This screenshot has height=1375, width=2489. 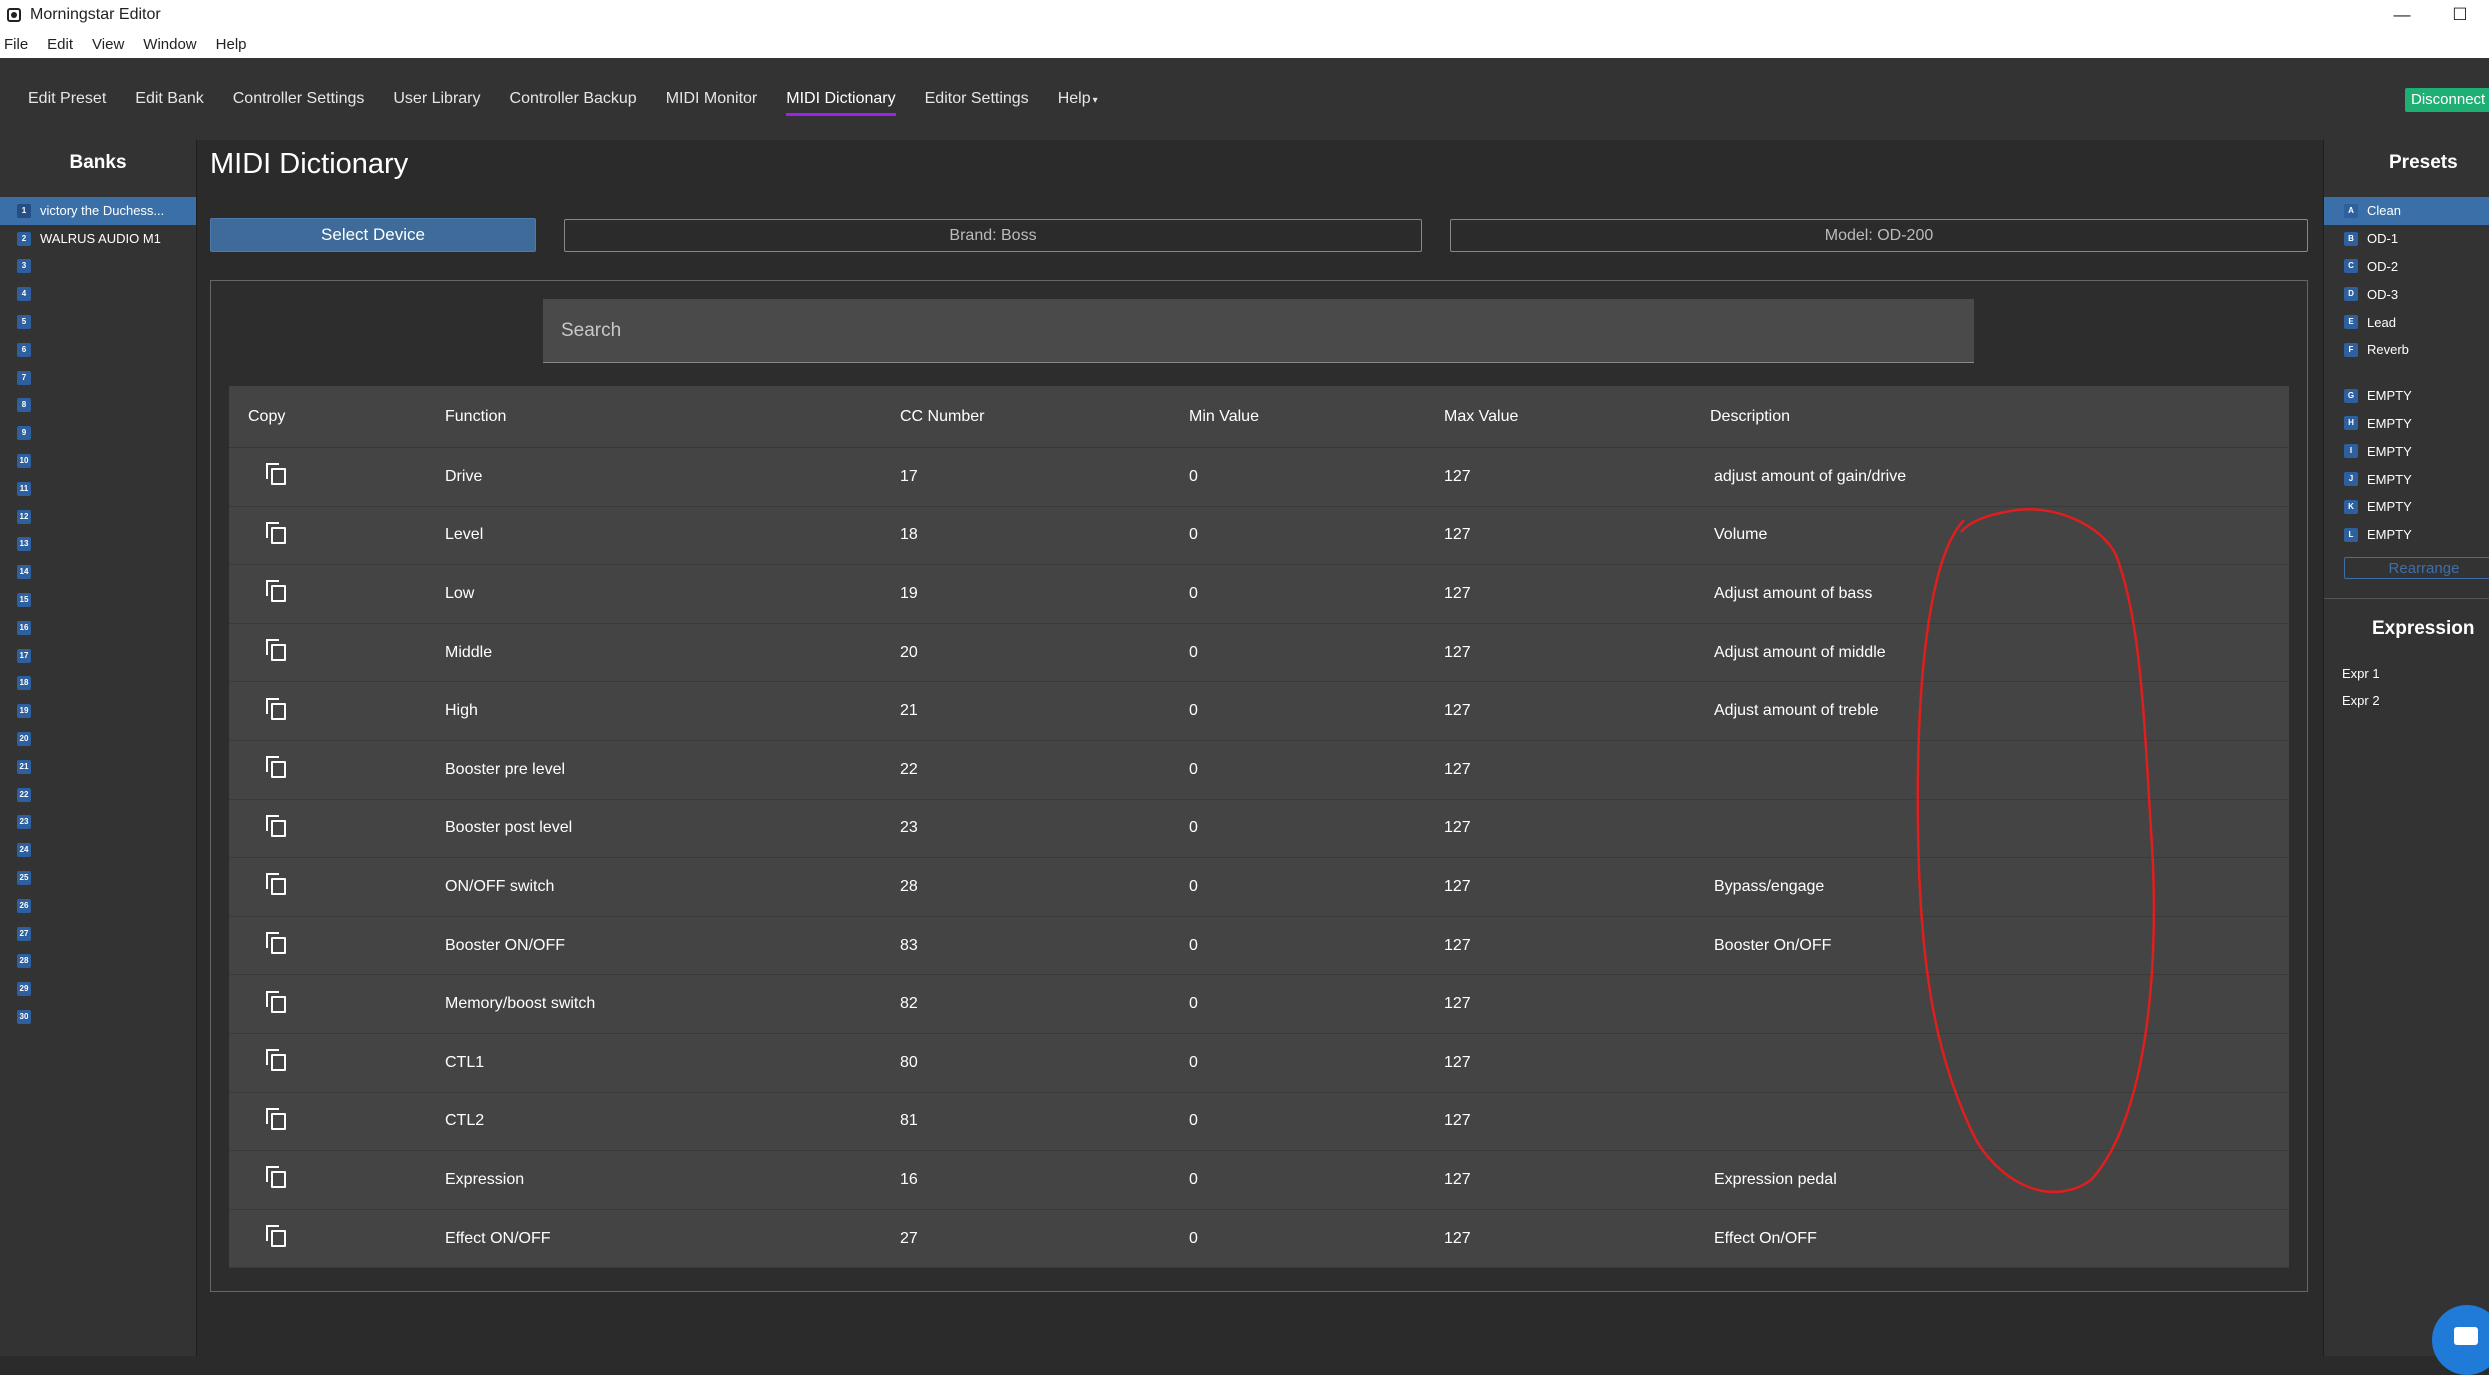 I want to click on preset-item: L EMPTY, so click(x=2406, y=535).